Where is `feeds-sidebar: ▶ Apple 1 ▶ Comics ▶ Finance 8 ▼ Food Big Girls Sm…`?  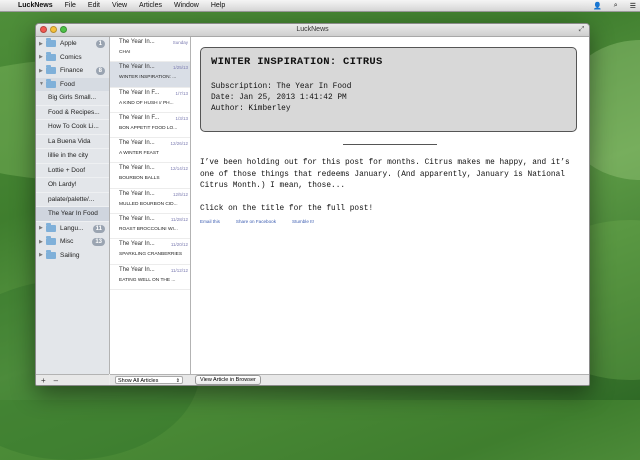 feeds-sidebar: ▶ Apple 1 ▶ Comics ▶ Finance 8 ▼ Food Big Girls Sm… is located at coordinates (73, 205).